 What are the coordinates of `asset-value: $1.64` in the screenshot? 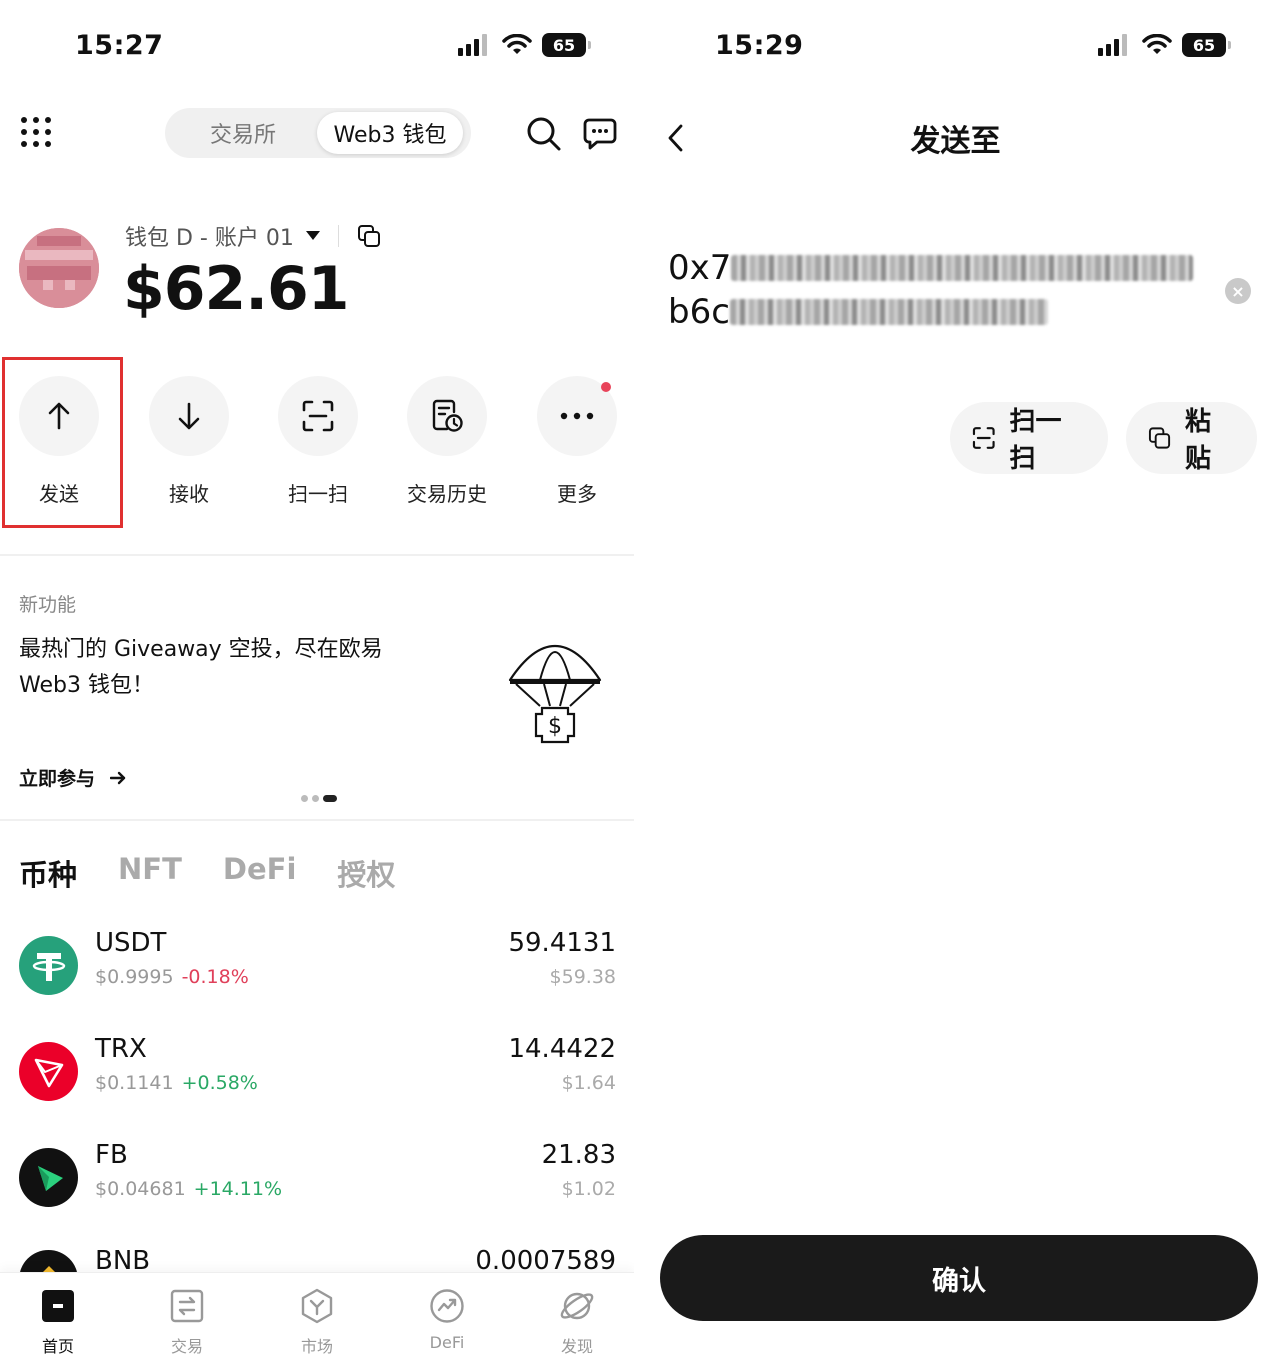 It's located at (588, 1083).